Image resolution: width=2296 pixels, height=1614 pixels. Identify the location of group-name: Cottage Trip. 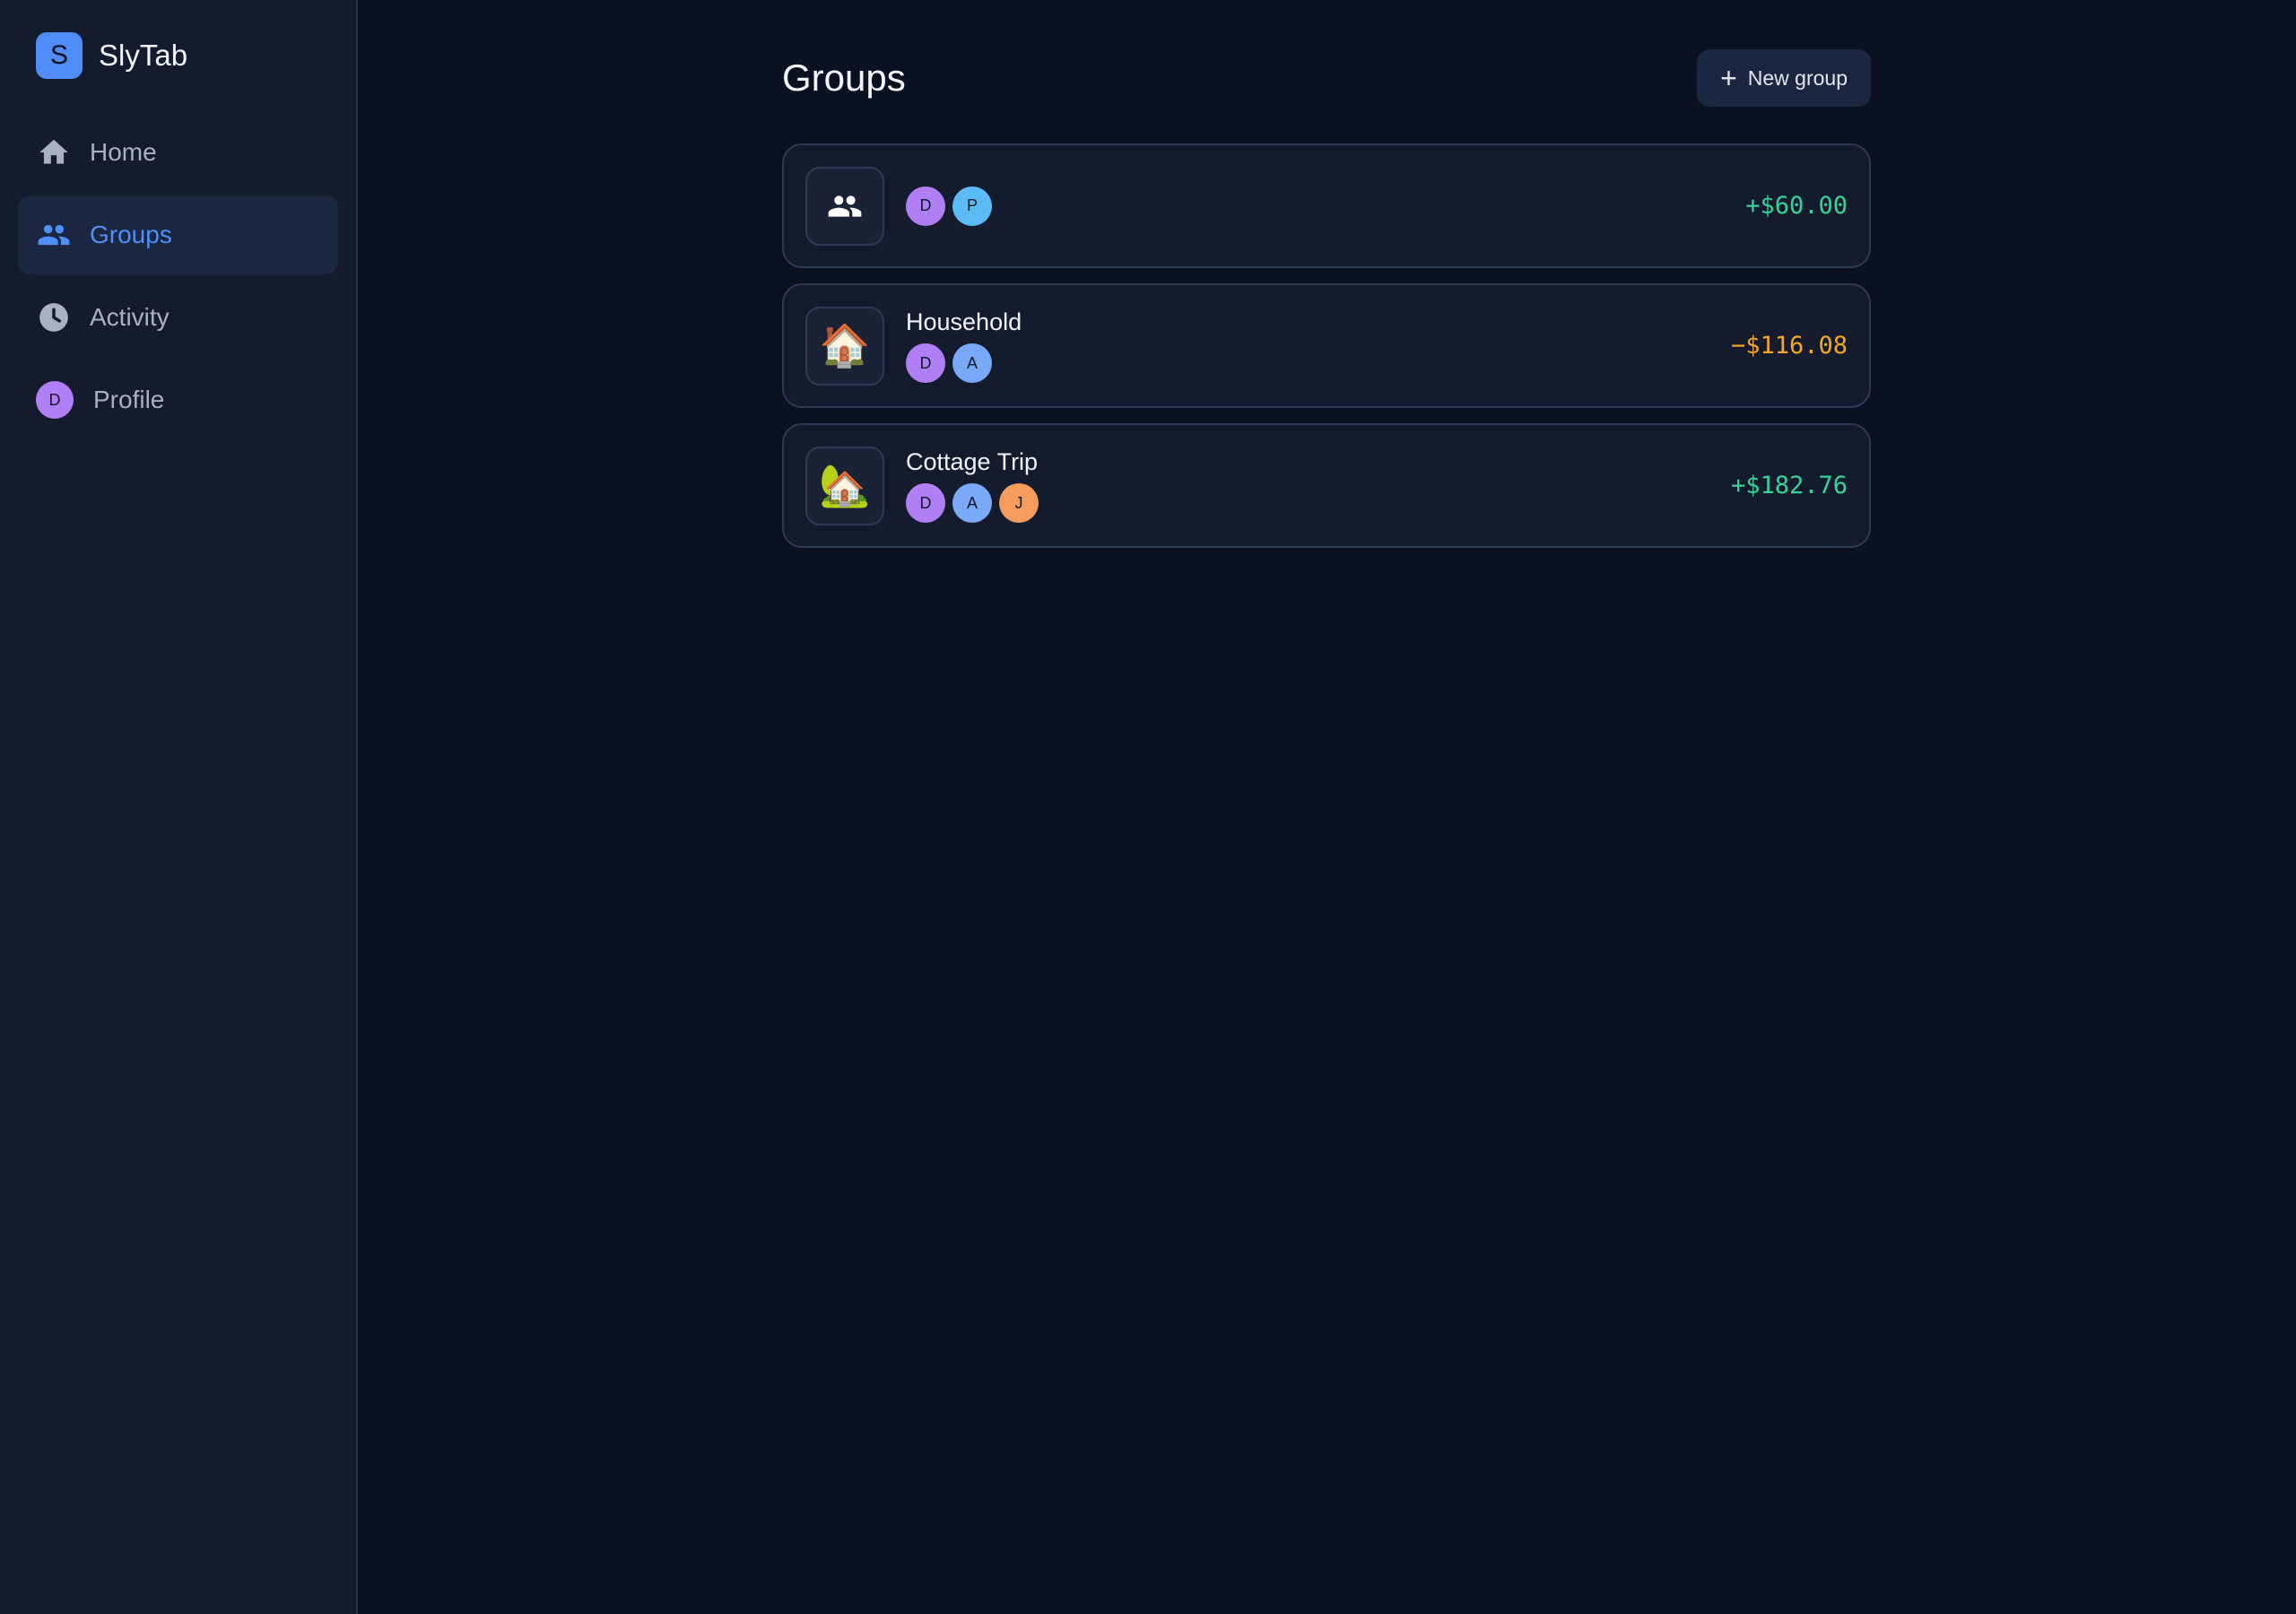
(972, 461).